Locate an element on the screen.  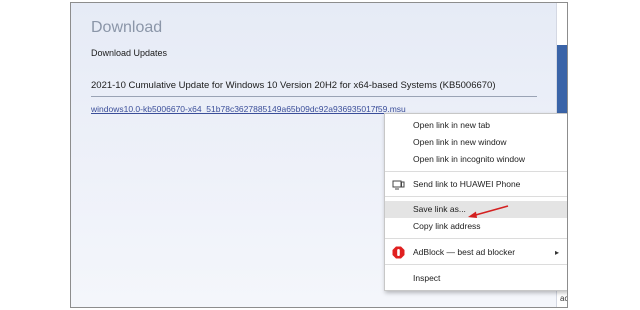
divider is located at coordinates (314, 96).